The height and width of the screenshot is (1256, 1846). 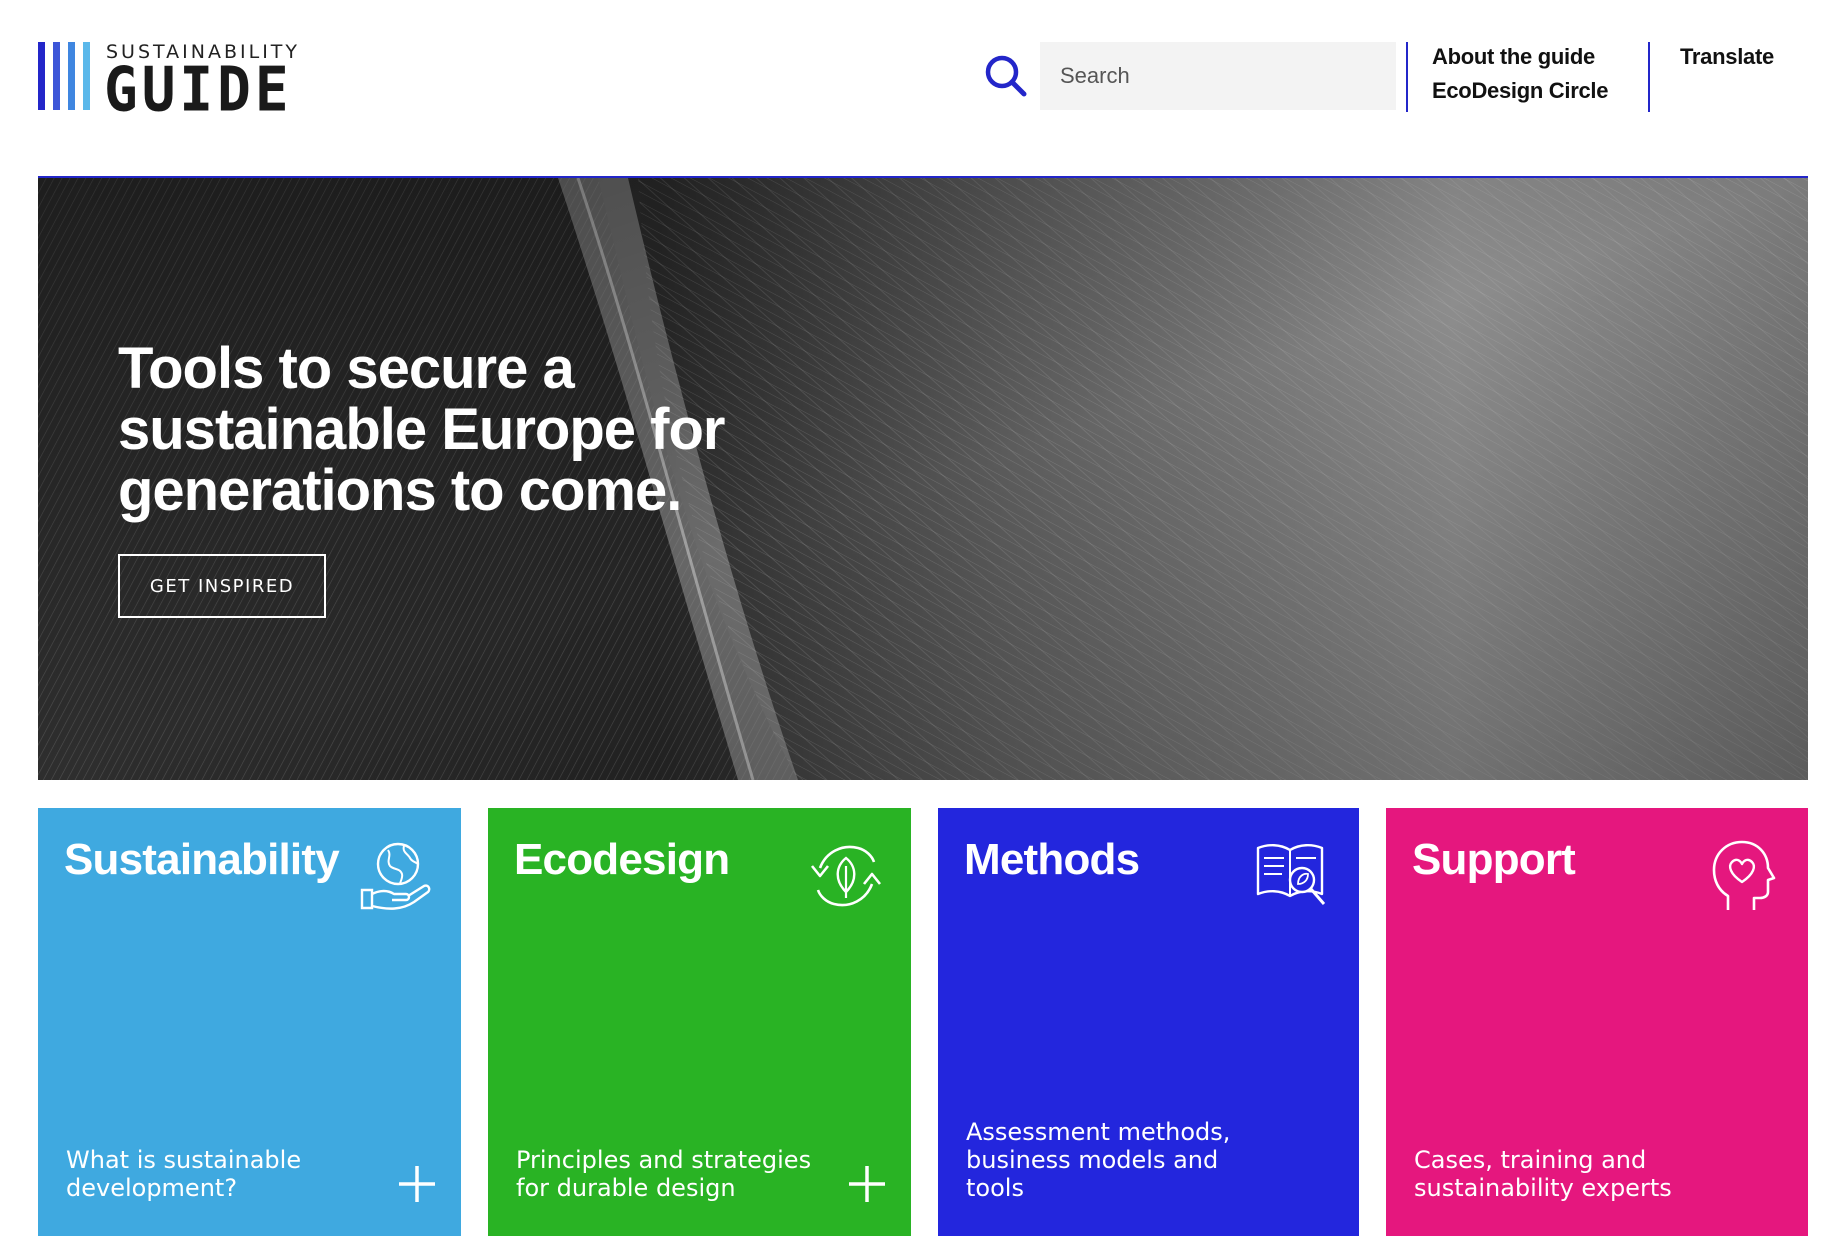 What do you see at coordinates (67, 76) in the screenshot?
I see `logo-bars-icon` at bounding box center [67, 76].